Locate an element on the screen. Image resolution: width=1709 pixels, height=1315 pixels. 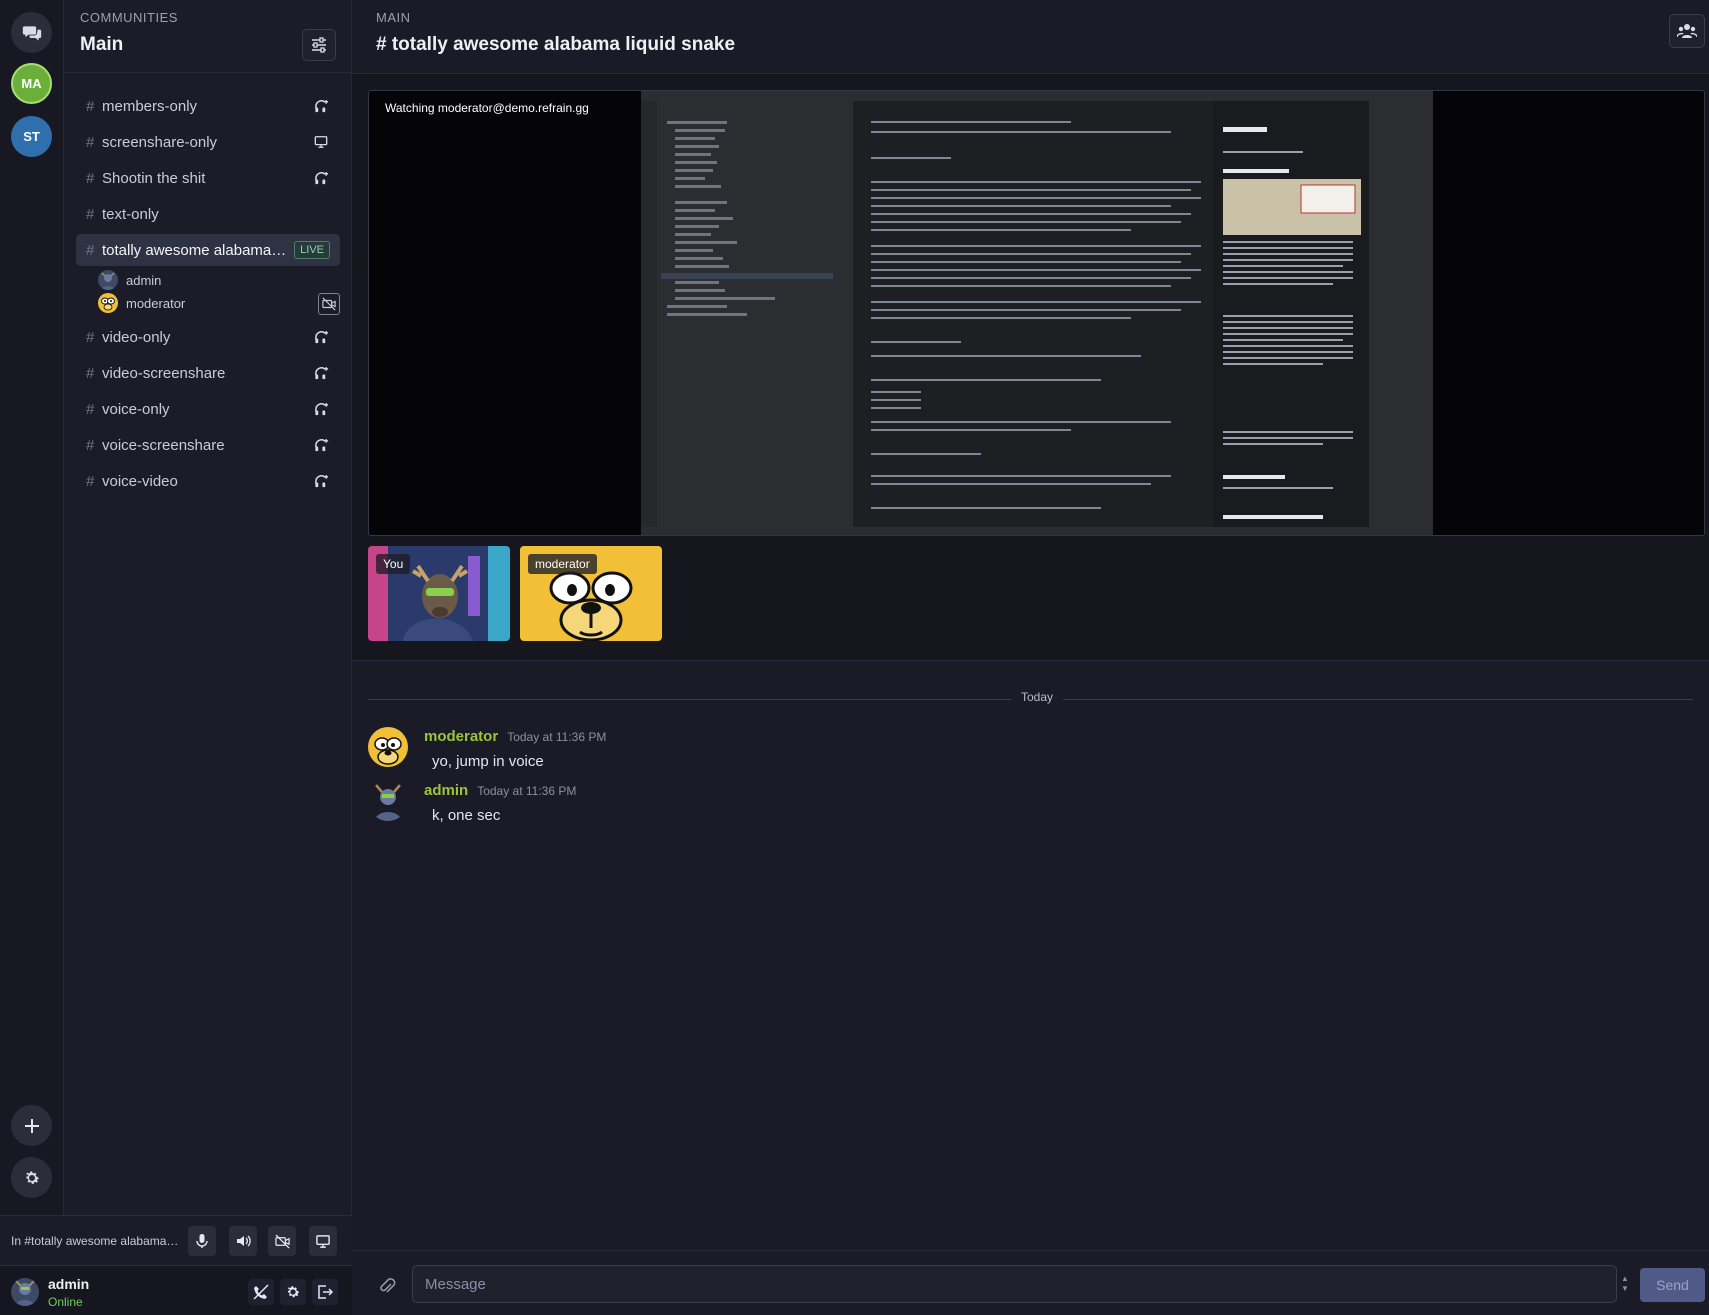
channel-label: video-only is located at coordinates (136, 337).